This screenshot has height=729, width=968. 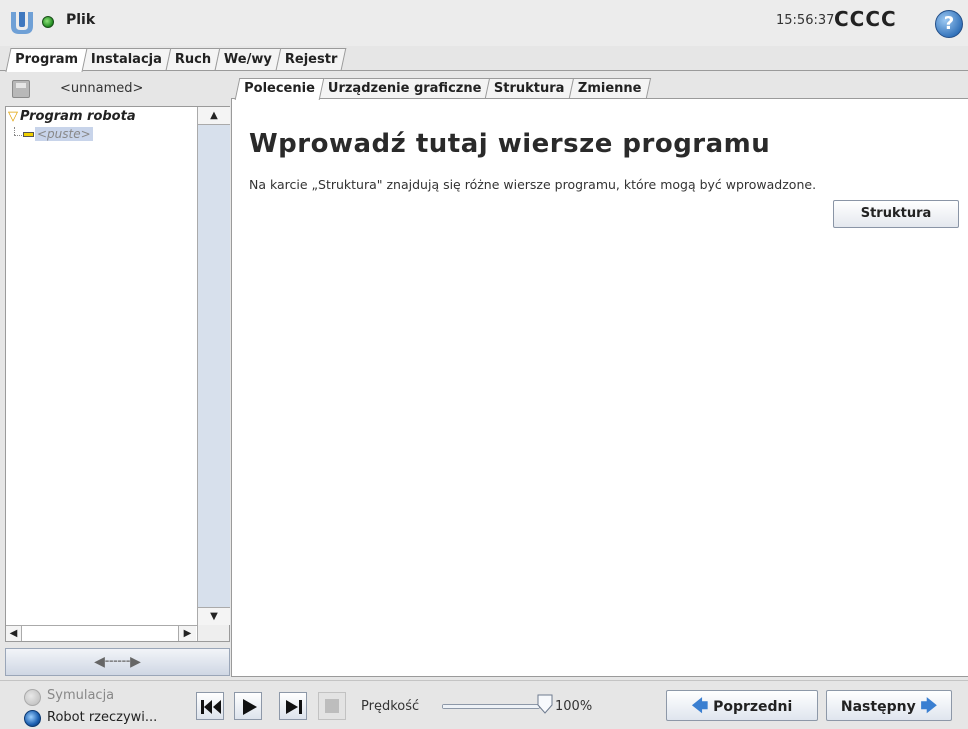 I want to click on tab-label: Urządzenie graficzne, so click(x=404, y=88).